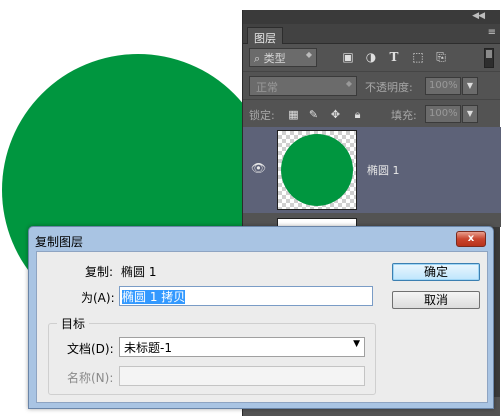 This screenshot has height=416, width=502. What do you see at coordinates (489, 58) in the screenshot?
I see `filter-toggle-switch` at bounding box center [489, 58].